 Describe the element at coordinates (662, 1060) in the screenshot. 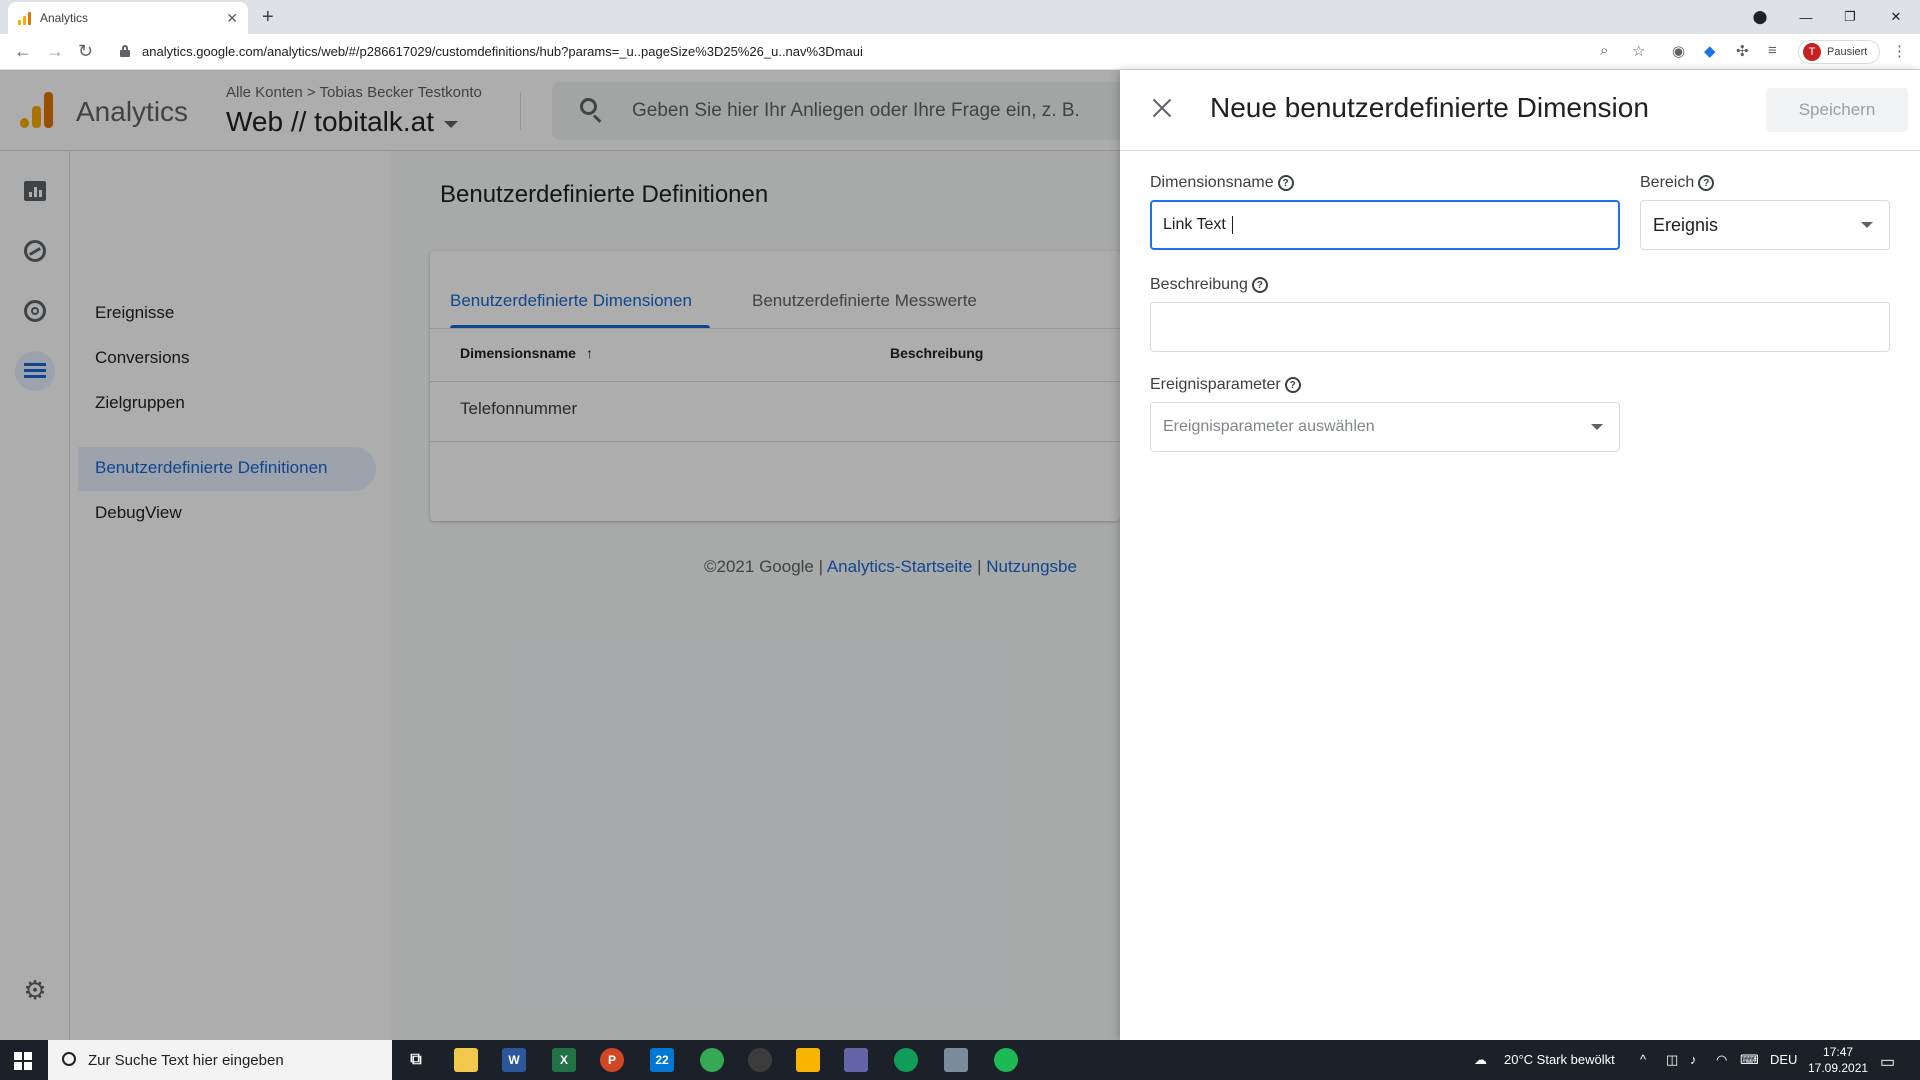

I see `mail-icon: 22` at that location.